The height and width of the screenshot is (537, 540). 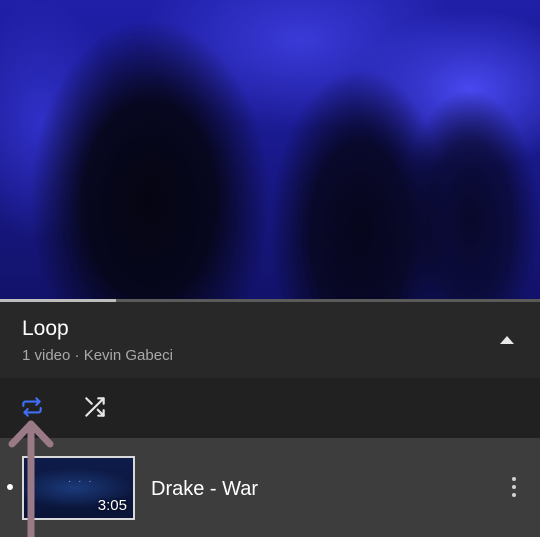 I want to click on collapse-button, so click(x=507, y=340).